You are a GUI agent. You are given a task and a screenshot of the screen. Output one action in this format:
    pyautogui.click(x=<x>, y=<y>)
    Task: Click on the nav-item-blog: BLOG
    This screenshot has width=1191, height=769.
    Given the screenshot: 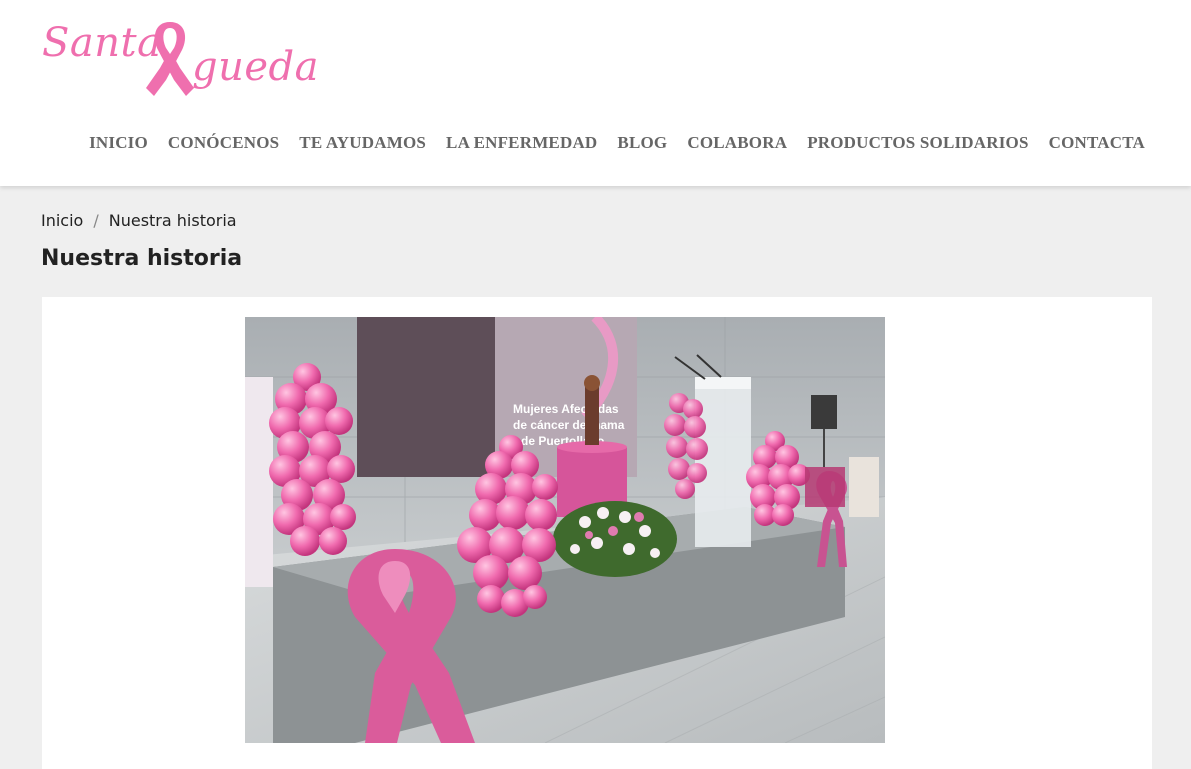 What is the action you would take?
    pyautogui.click(x=642, y=143)
    